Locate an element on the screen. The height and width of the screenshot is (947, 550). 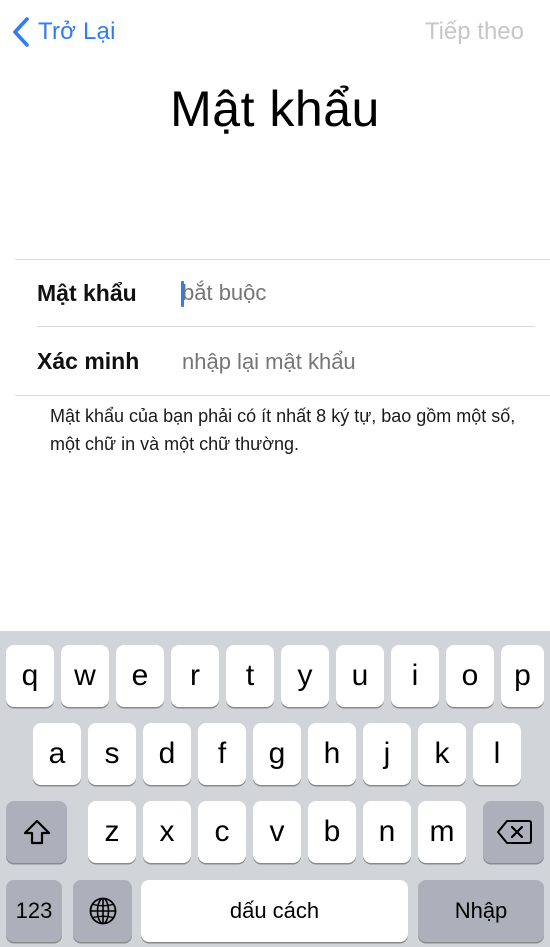
verify-row: Xác minh is located at coordinates (286, 361).